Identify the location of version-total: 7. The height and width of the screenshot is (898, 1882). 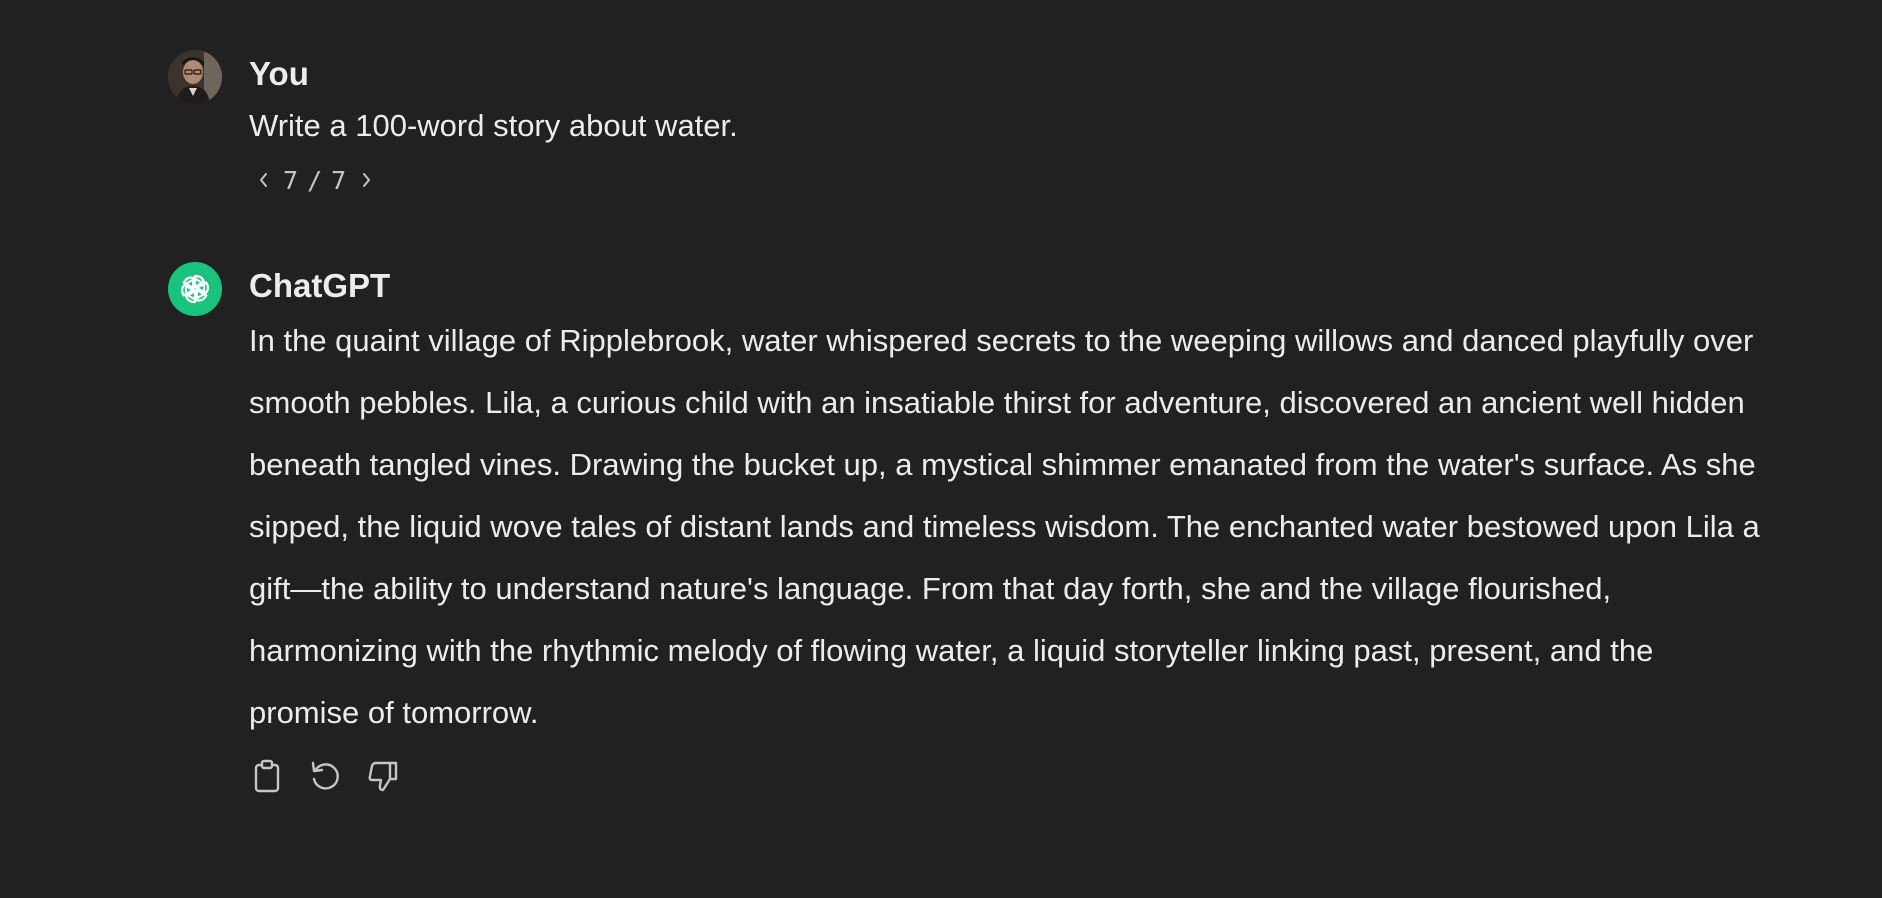
(339, 180).